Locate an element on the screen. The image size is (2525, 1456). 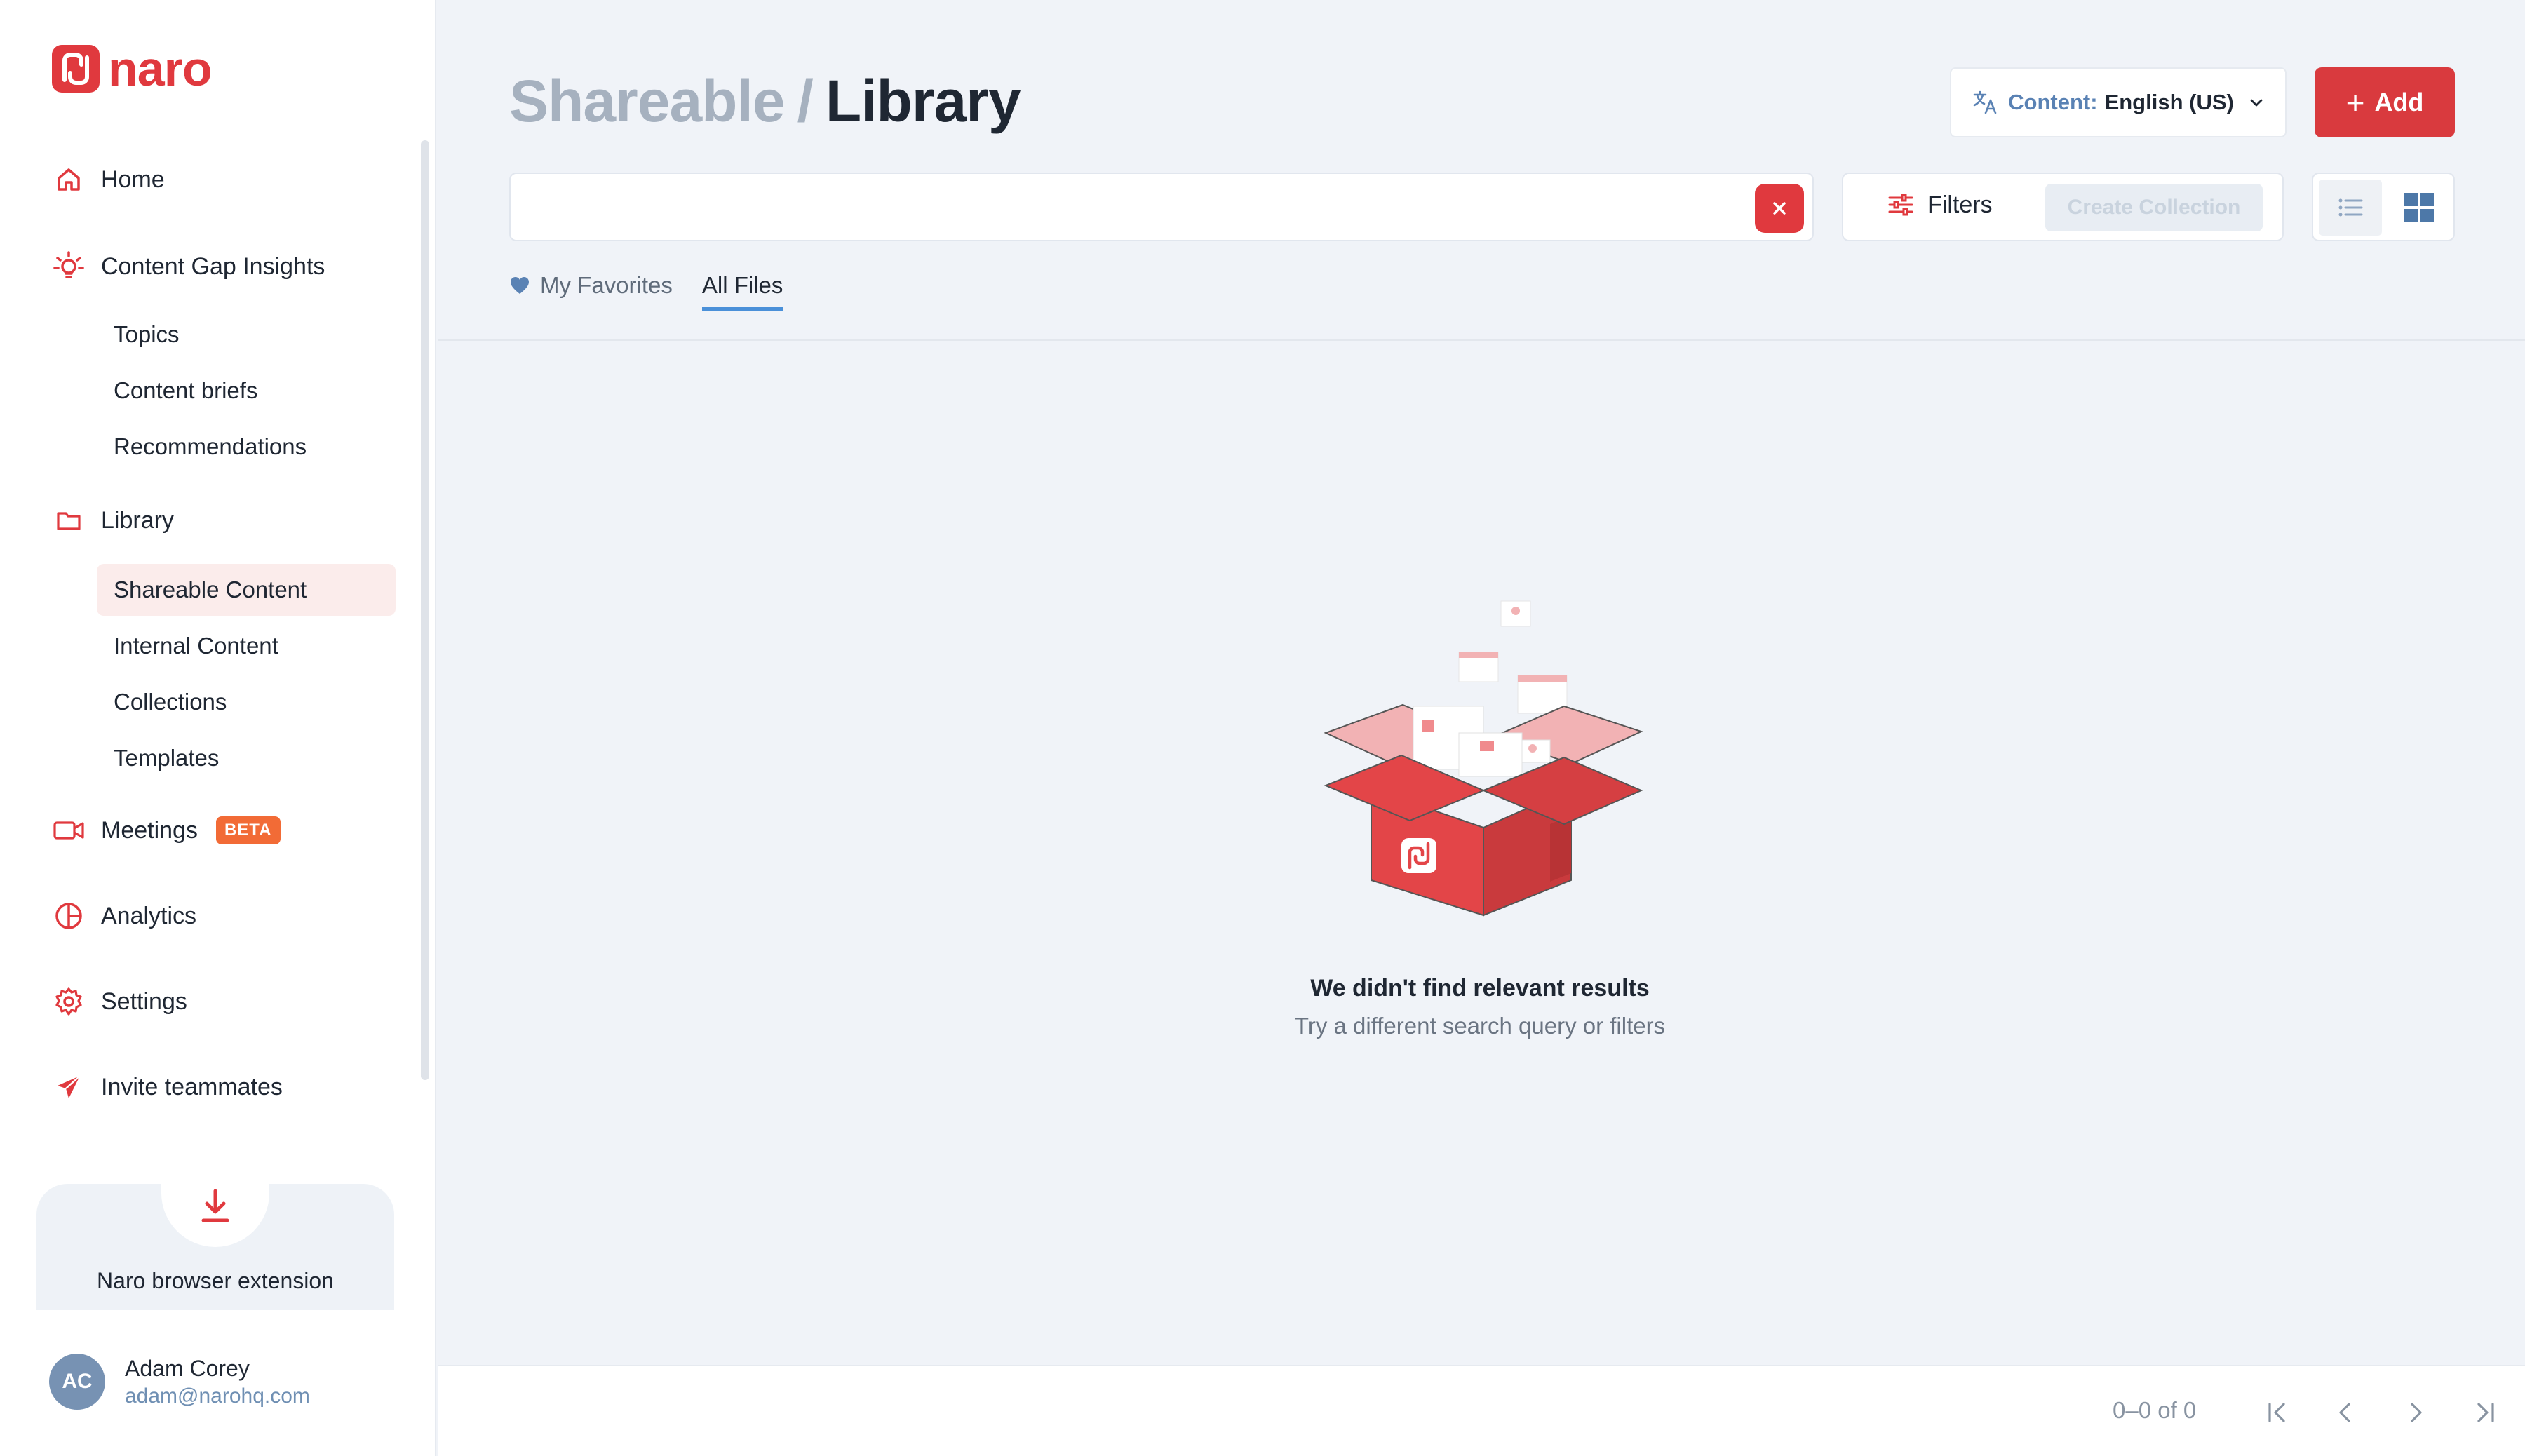
tab-my-favorites: My Favorites is located at coordinates (591, 289).